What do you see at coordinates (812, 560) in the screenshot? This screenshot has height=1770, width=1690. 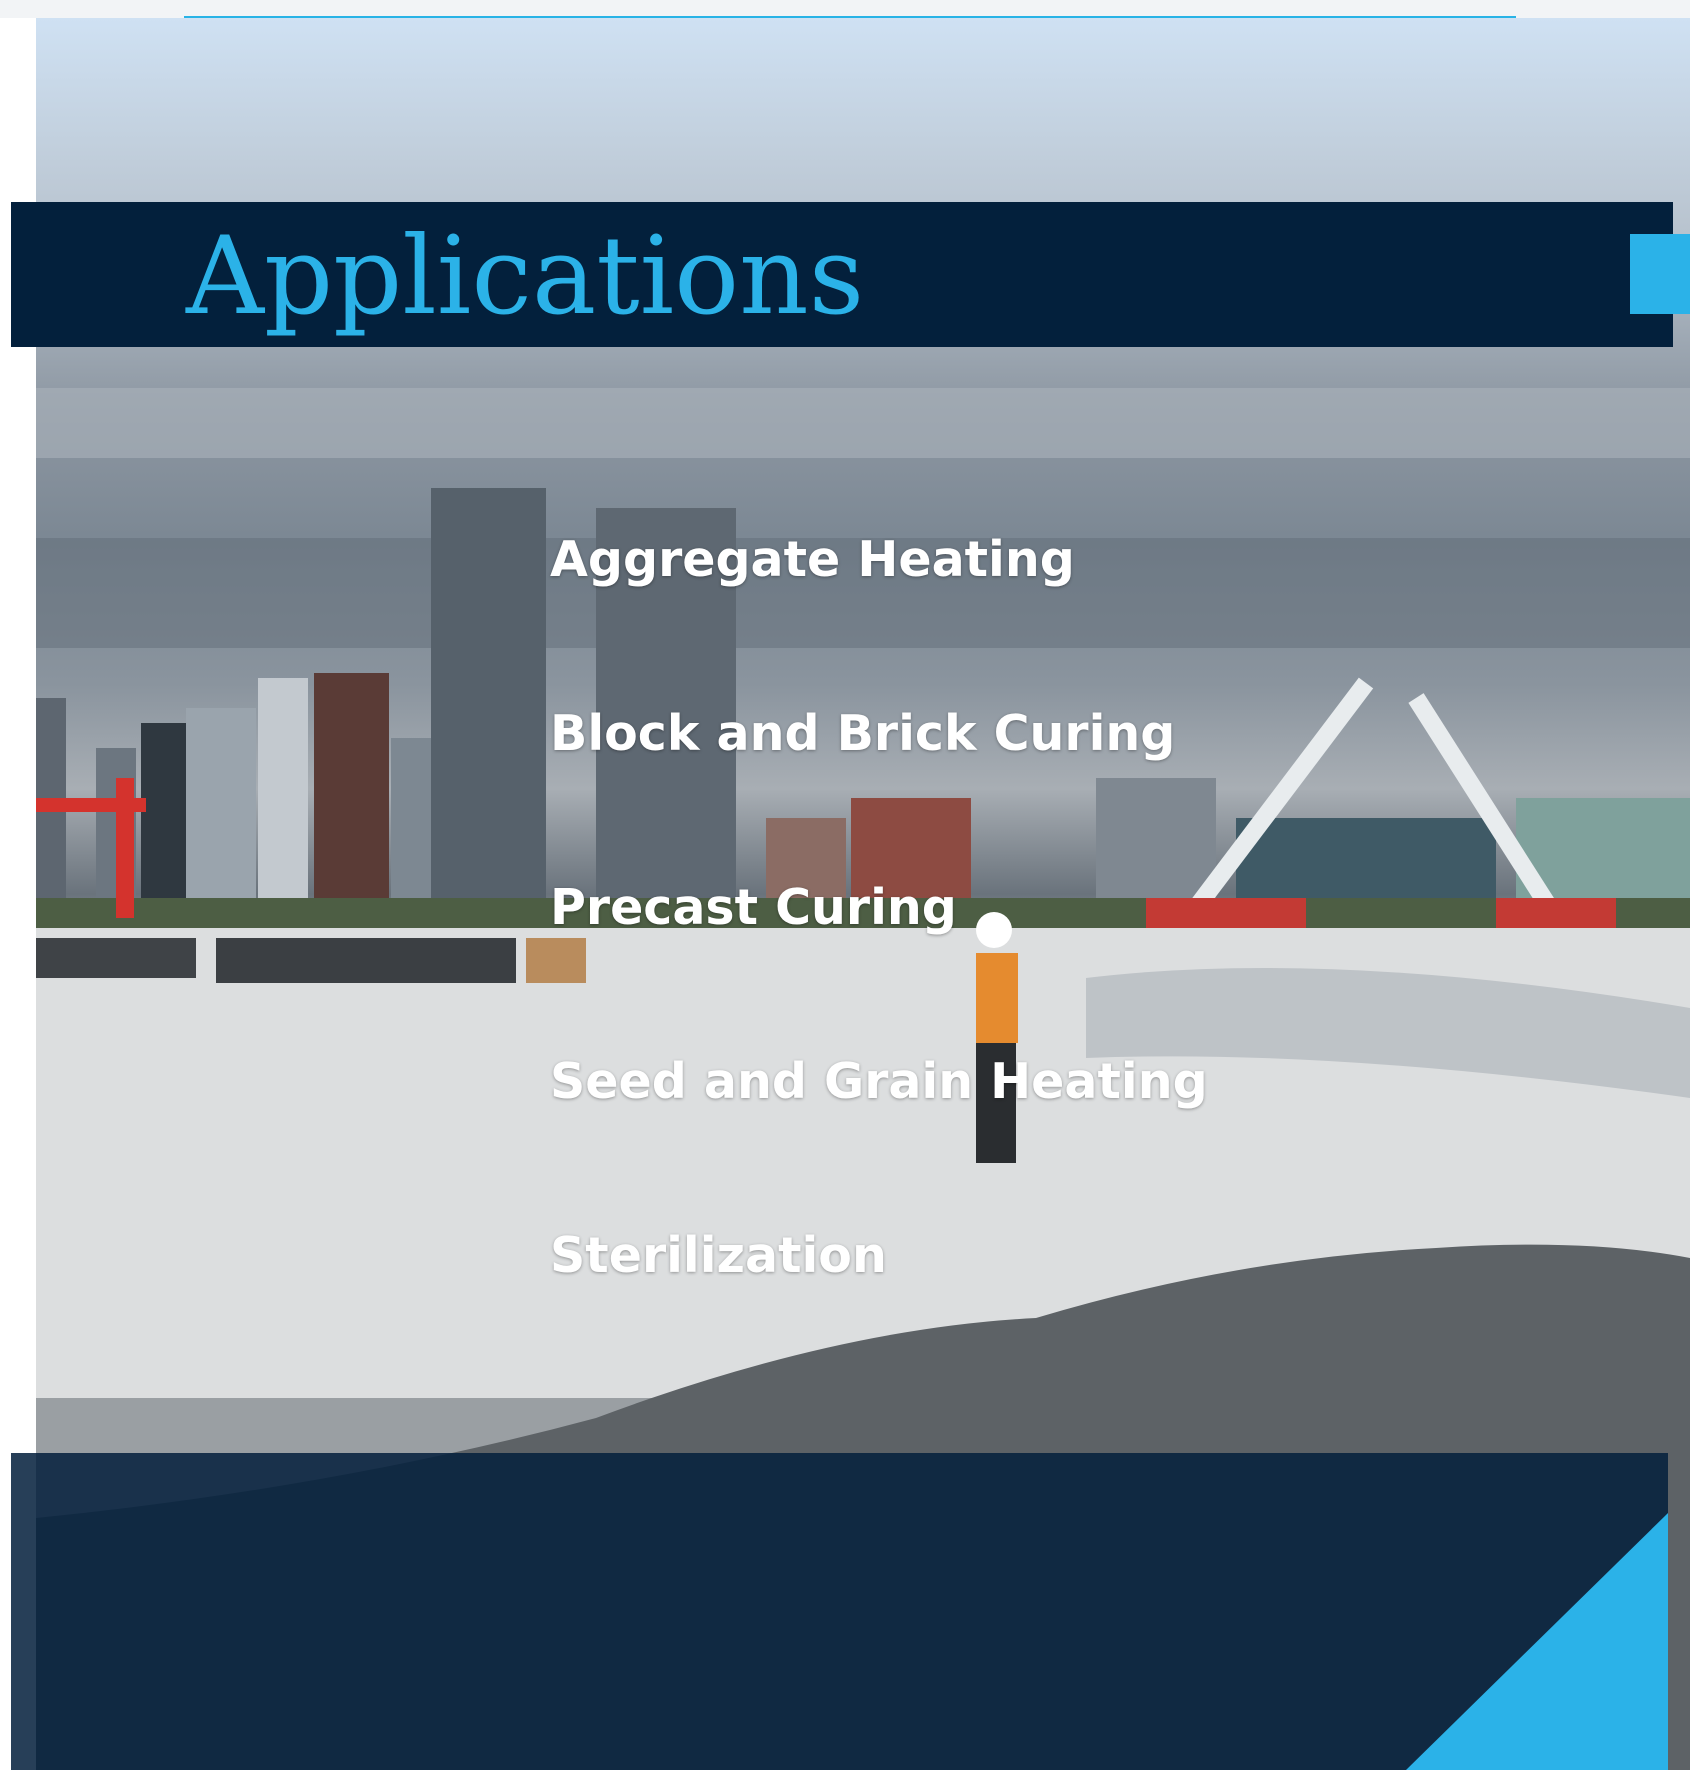 I see `application-item-aggregate-heating: Aggregate Heating` at bounding box center [812, 560].